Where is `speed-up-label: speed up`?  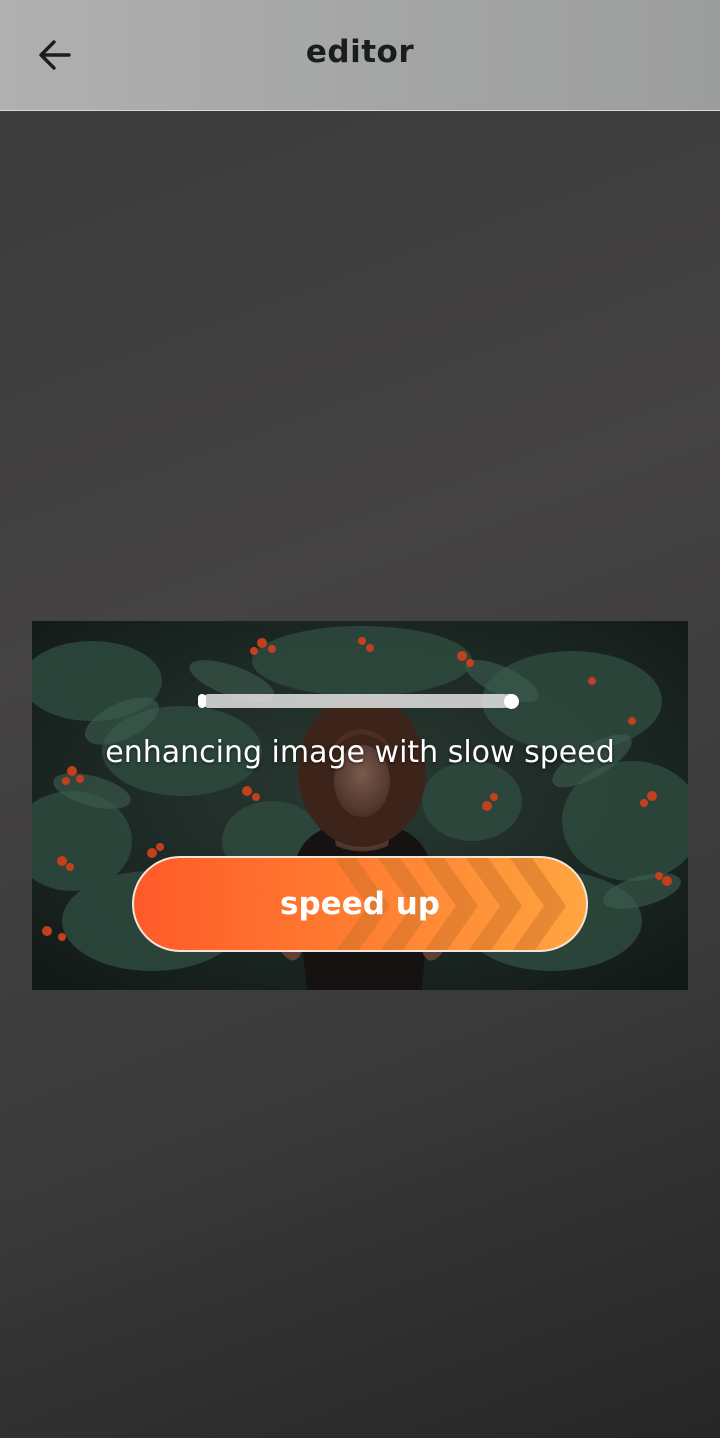
speed-up-label: speed up is located at coordinates (360, 904).